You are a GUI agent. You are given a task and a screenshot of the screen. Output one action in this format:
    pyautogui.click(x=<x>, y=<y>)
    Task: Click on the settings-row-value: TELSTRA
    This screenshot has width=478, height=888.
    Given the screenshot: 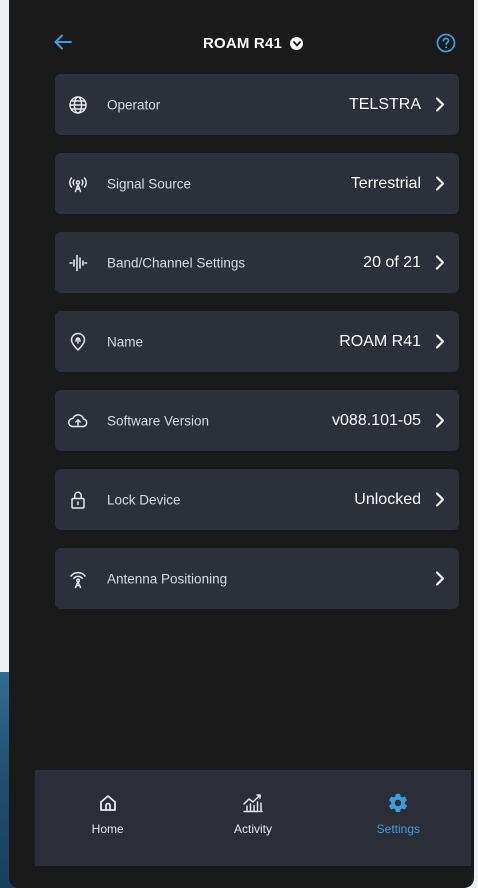 What is the action you would take?
    pyautogui.click(x=384, y=104)
    